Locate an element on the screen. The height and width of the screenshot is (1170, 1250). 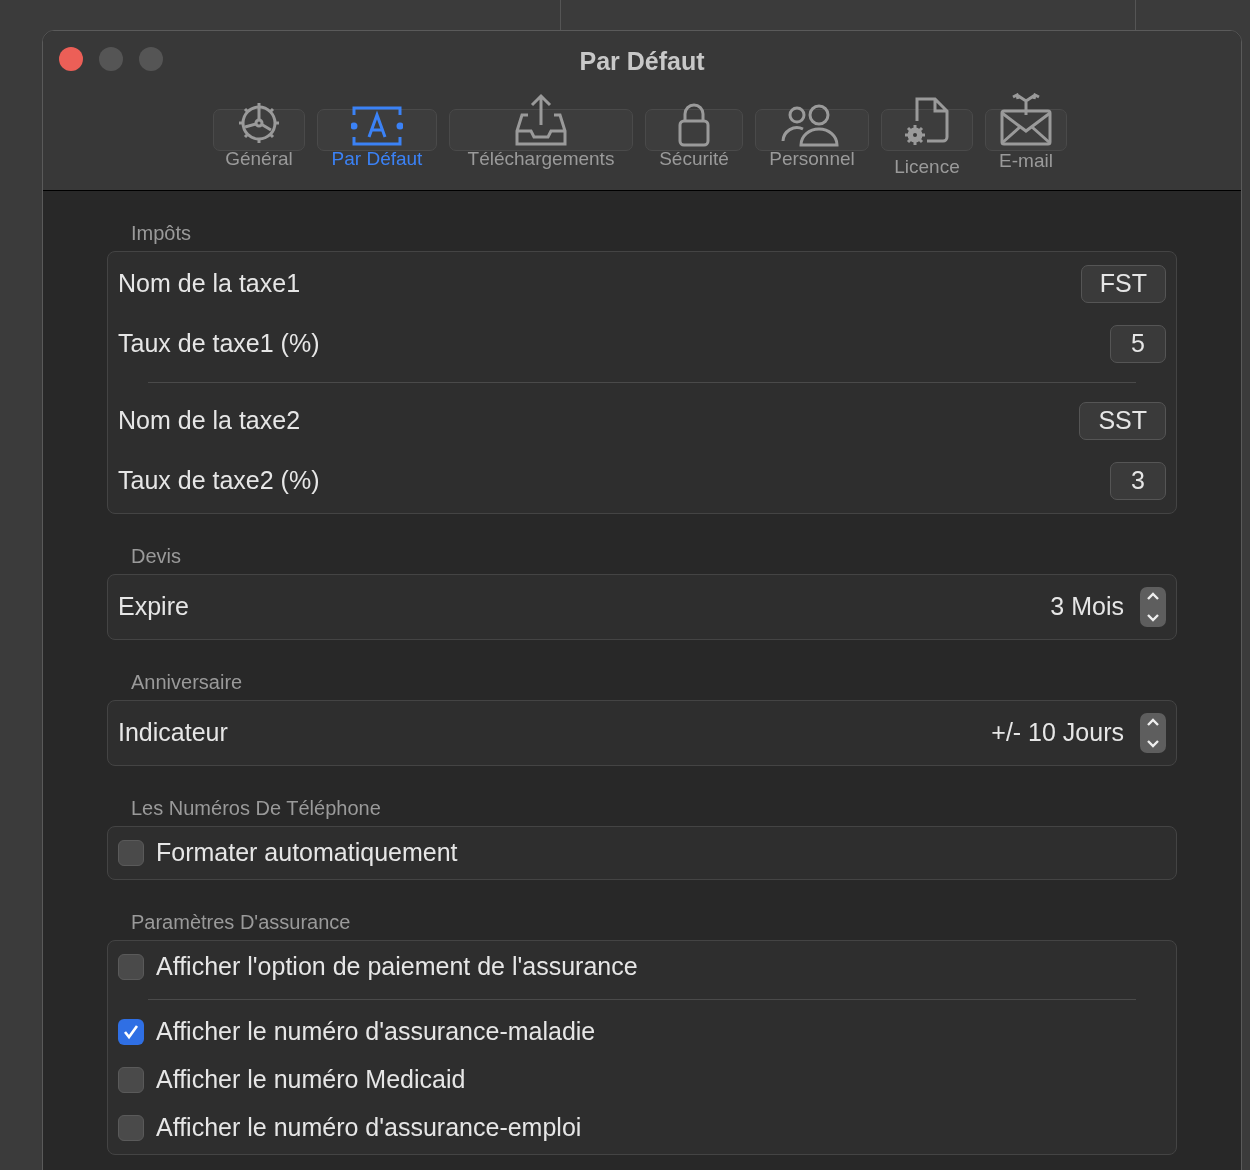
text-field: FST is located at coordinates (1123, 284).